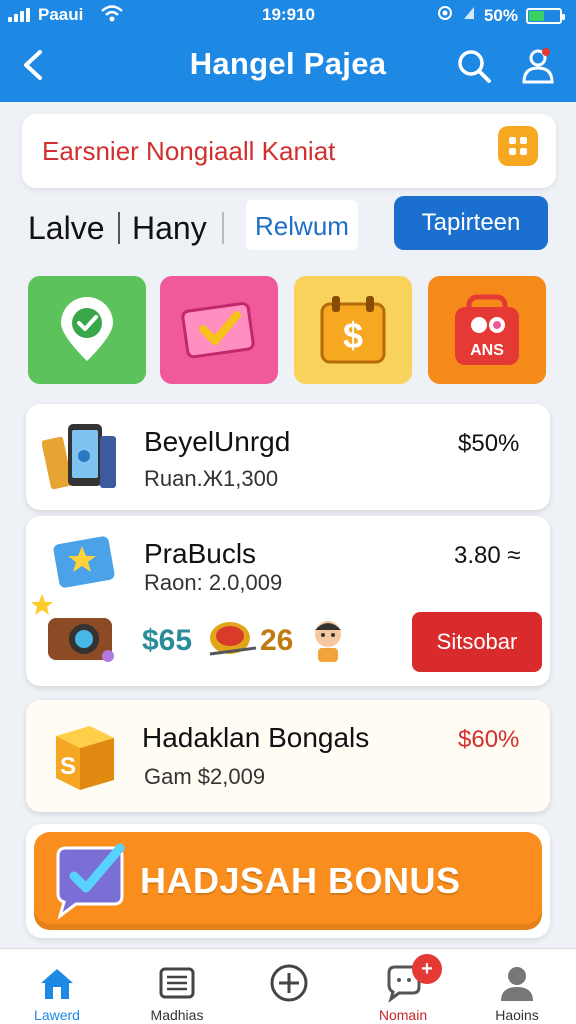 The width and height of the screenshot is (576, 1024). I want to click on bottom-nav: Lawerd Madhias Nomain Haoins, so click(288, 986).